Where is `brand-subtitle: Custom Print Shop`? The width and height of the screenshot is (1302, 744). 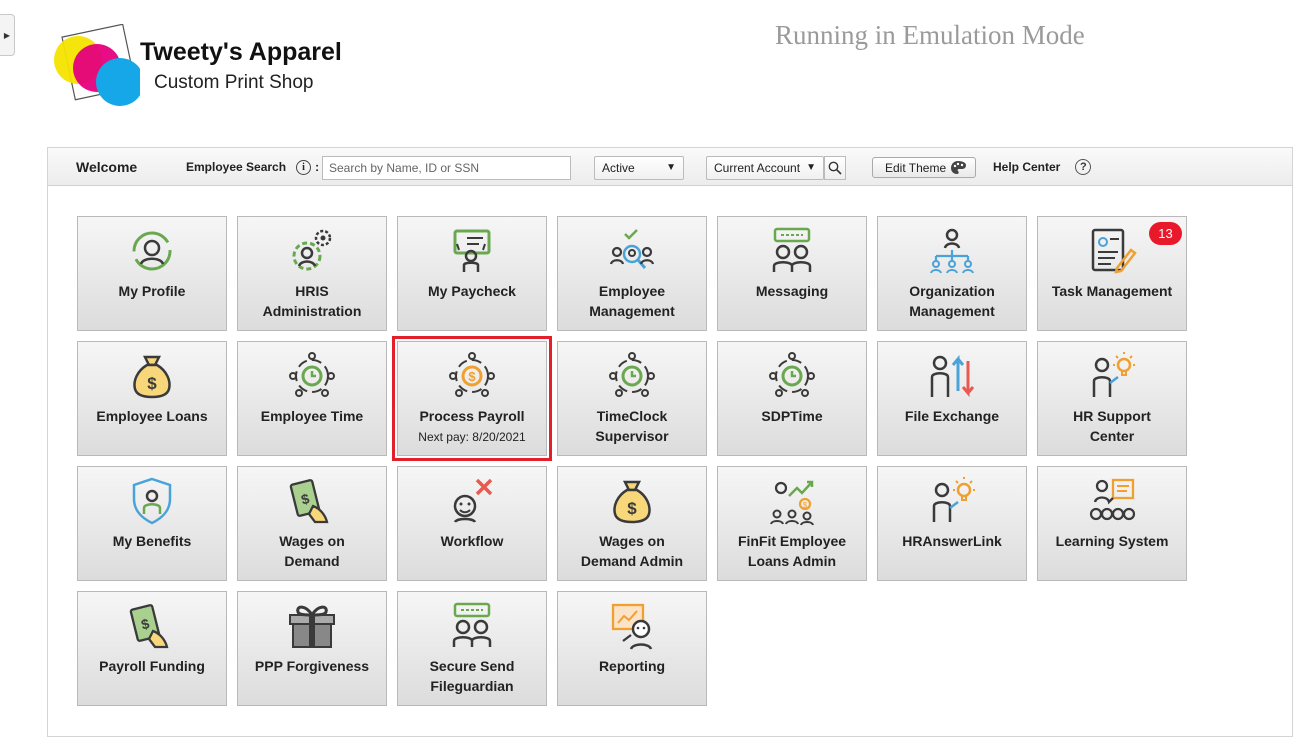
brand-subtitle: Custom Print Shop is located at coordinates (234, 82).